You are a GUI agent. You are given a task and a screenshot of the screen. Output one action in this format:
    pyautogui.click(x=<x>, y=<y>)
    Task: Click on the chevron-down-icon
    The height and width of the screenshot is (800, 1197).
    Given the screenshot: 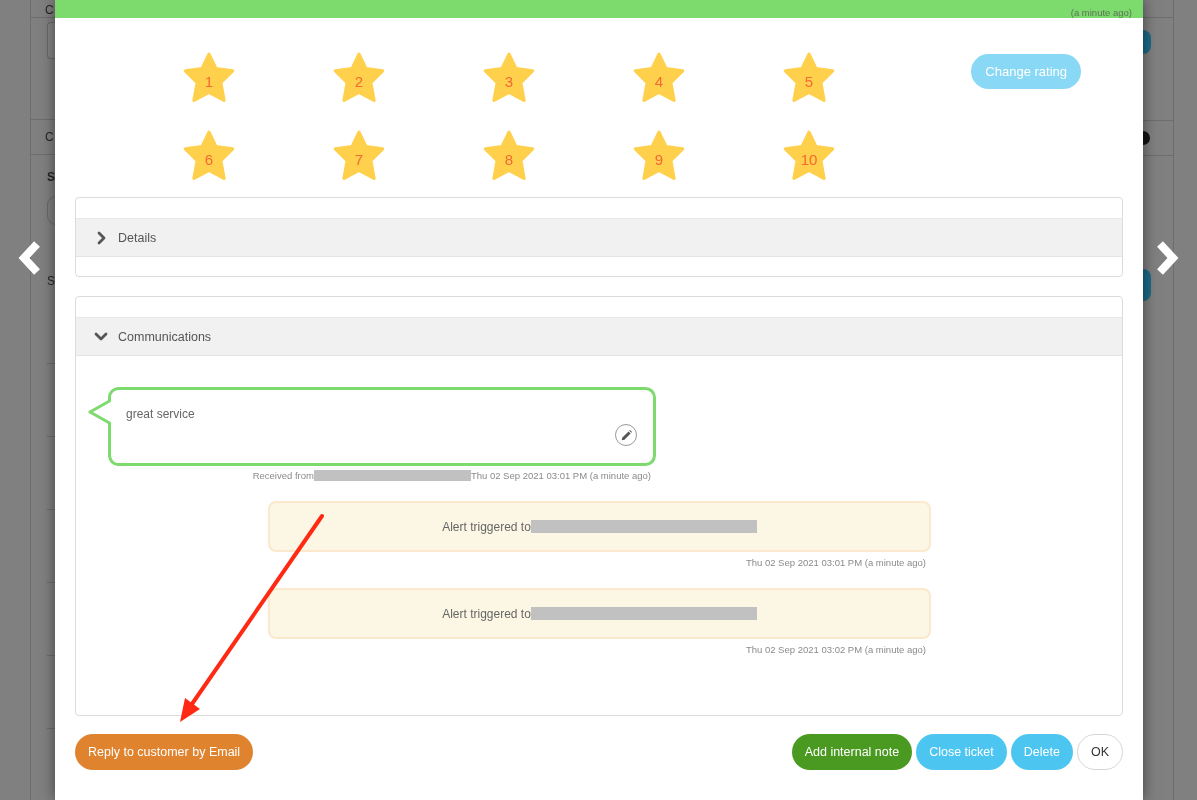 What is the action you would take?
    pyautogui.click(x=101, y=336)
    